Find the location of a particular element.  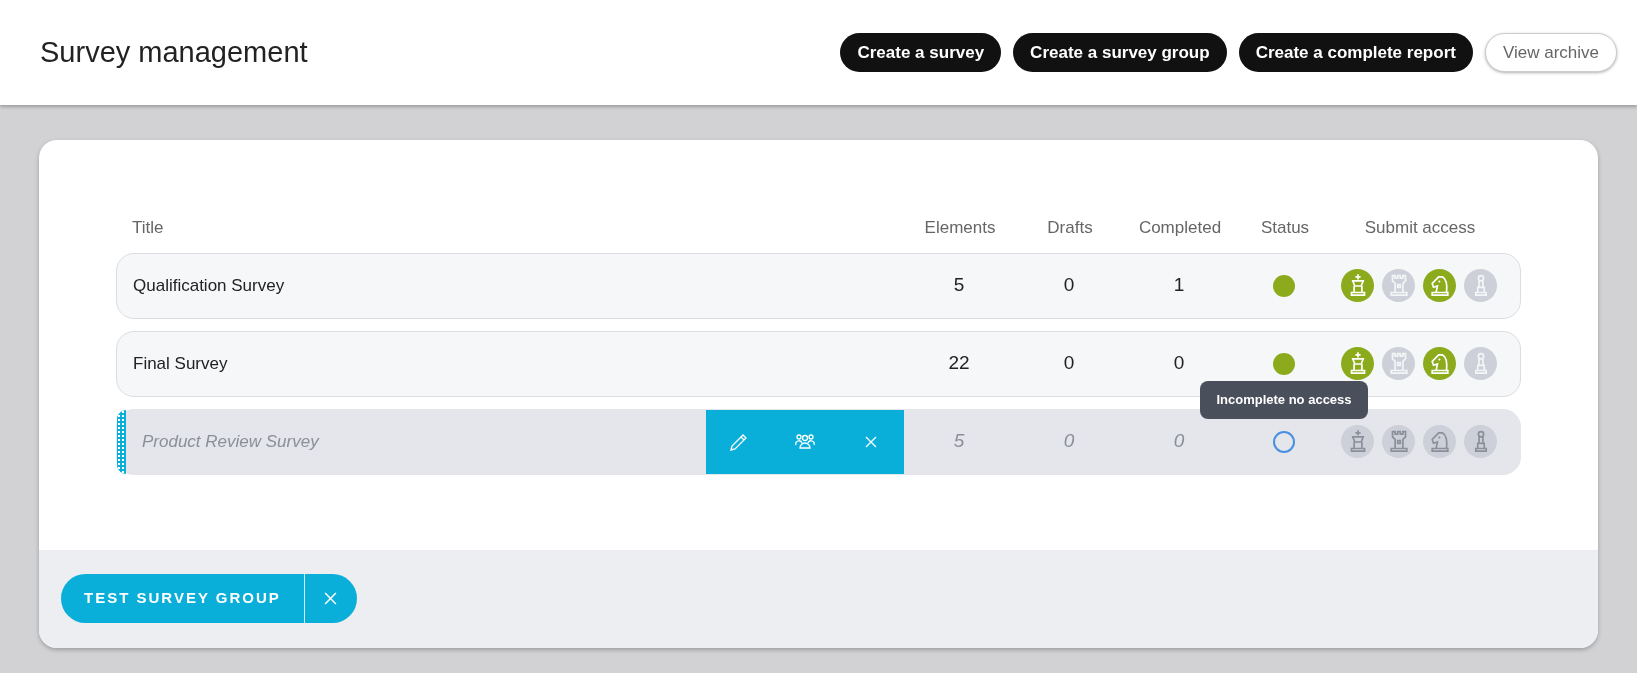

close-icon is located at coordinates (331, 598).